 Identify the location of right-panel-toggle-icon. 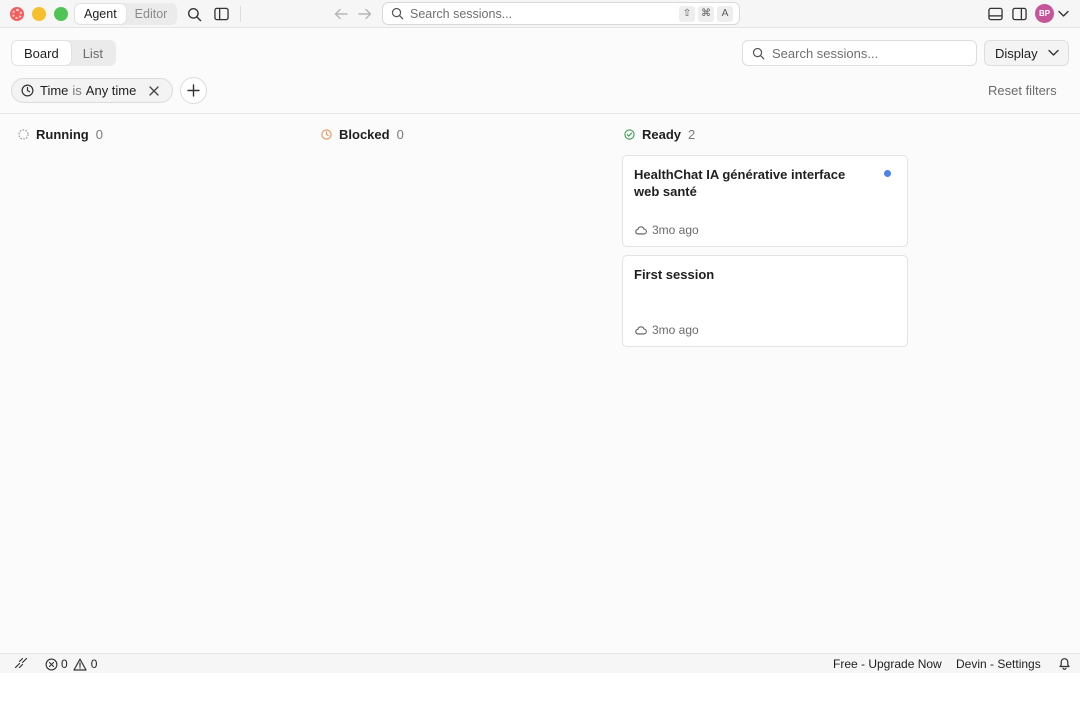
(1019, 14).